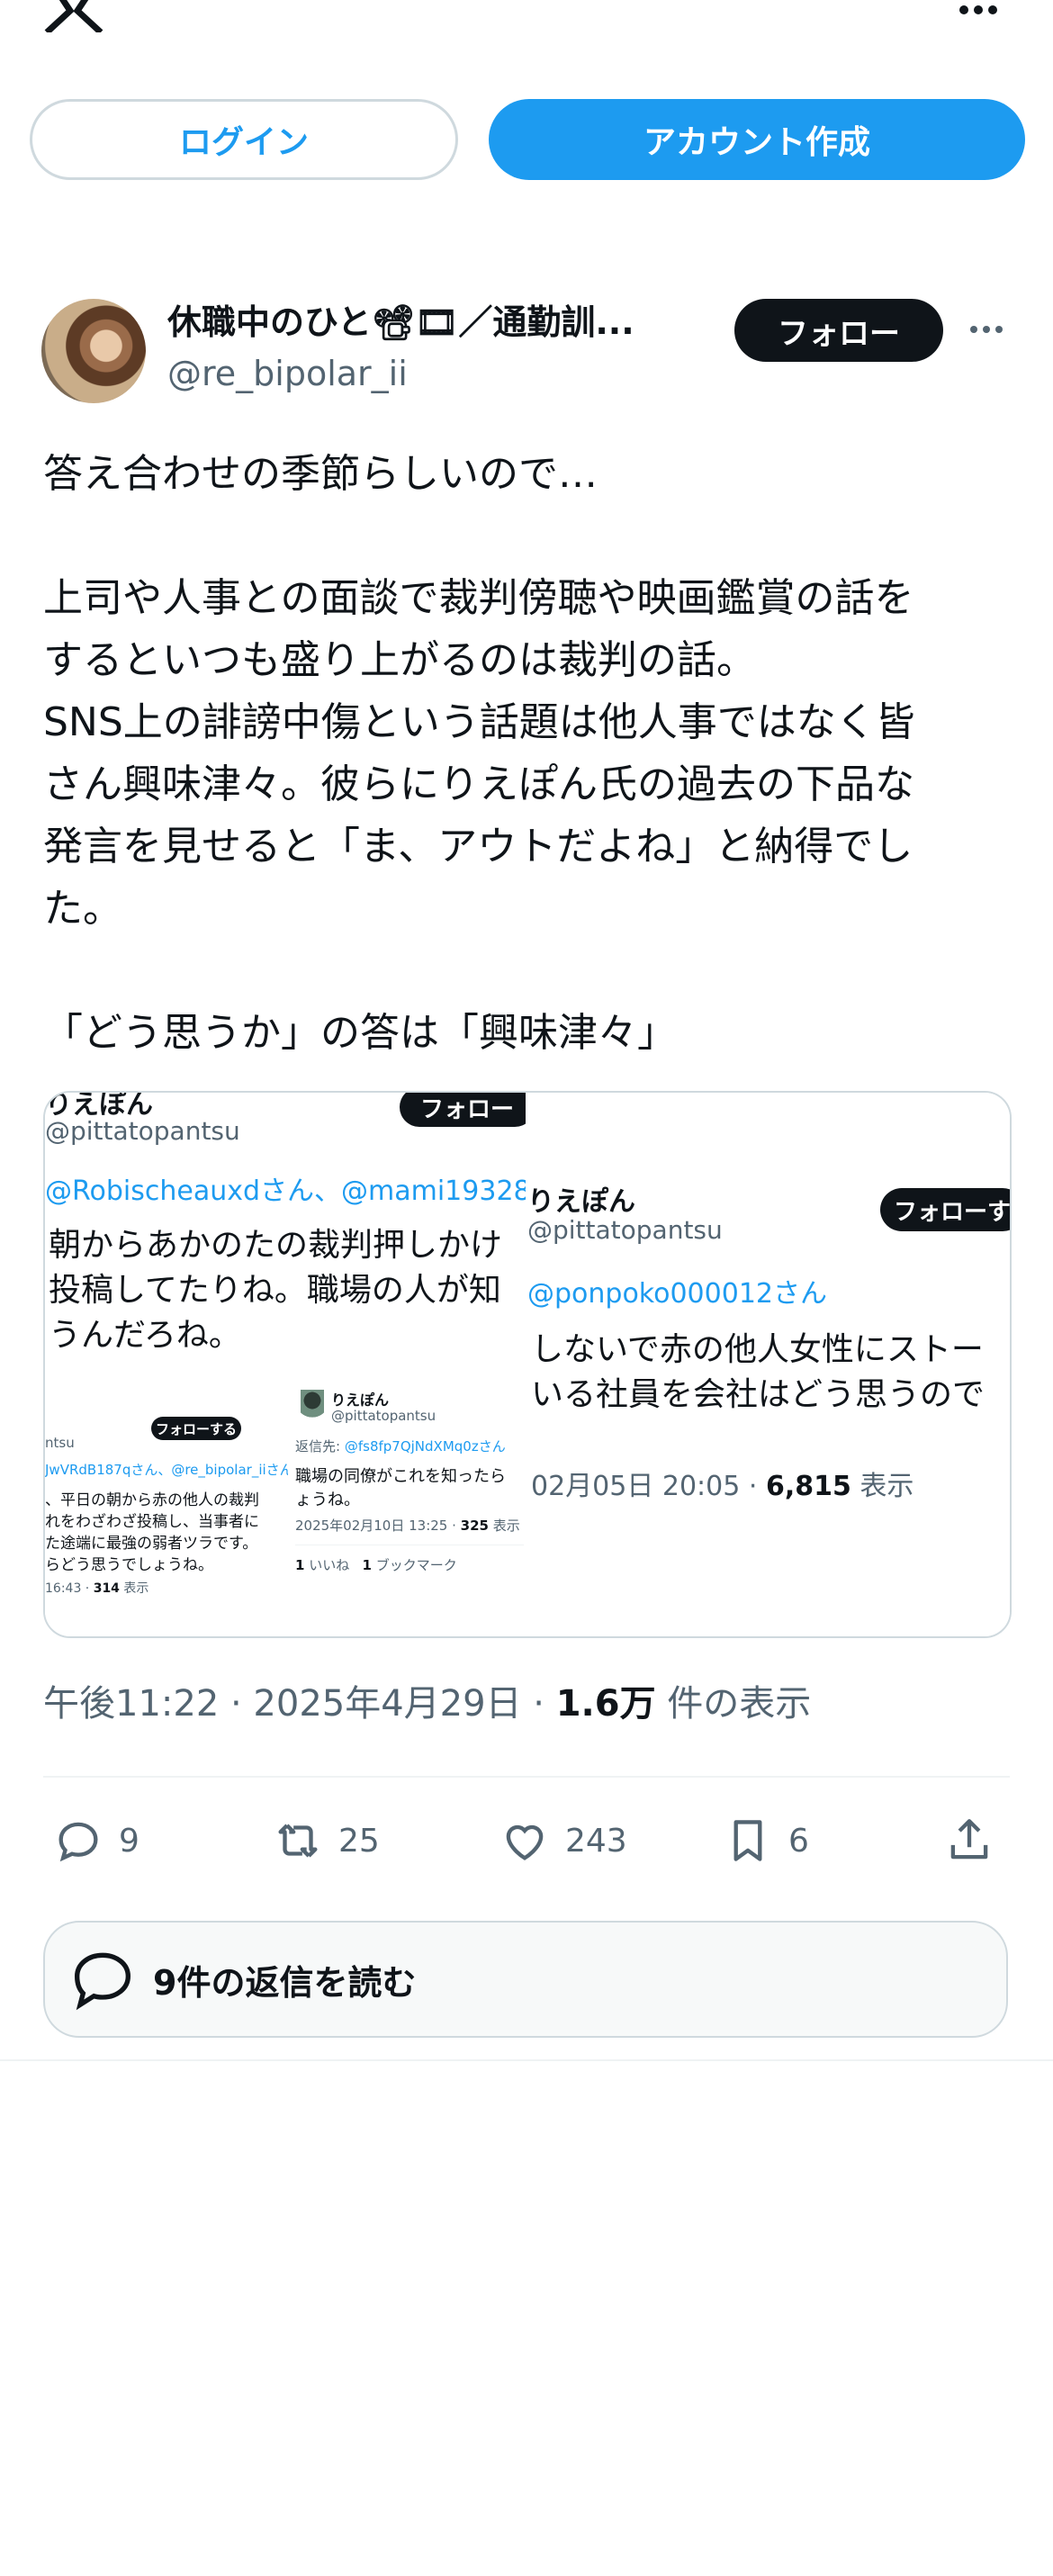  Describe the element at coordinates (986, 329) in the screenshot. I see `more-options-icon` at that location.